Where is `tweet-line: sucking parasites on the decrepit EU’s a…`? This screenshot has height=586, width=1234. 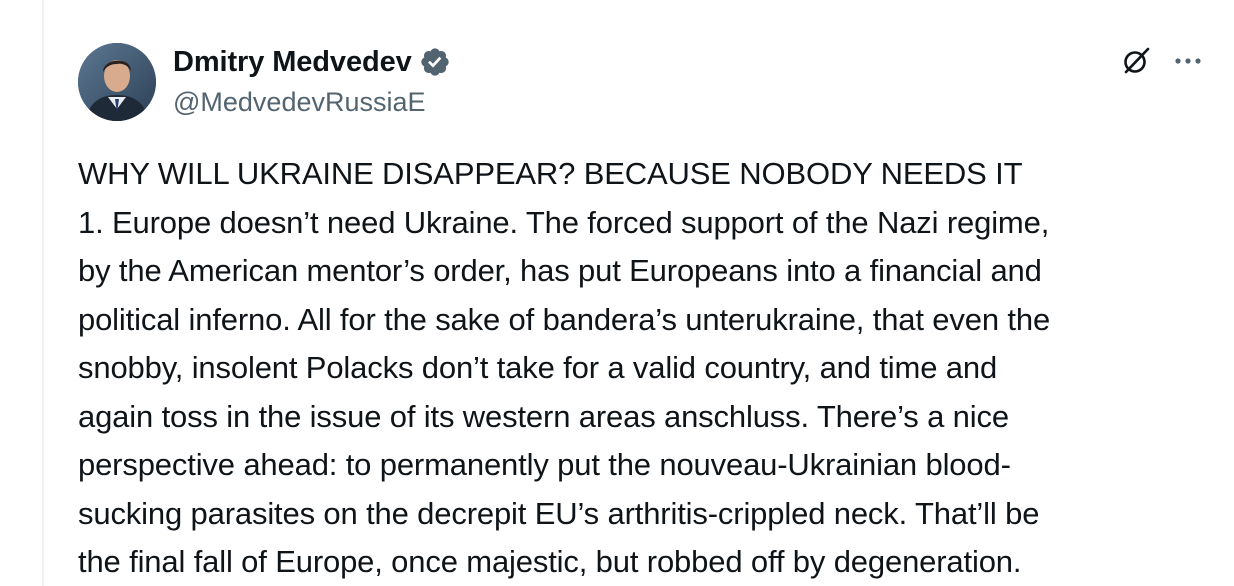
tweet-line: sucking parasites on the decrepit EU’s a… is located at coordinates (559, 513).